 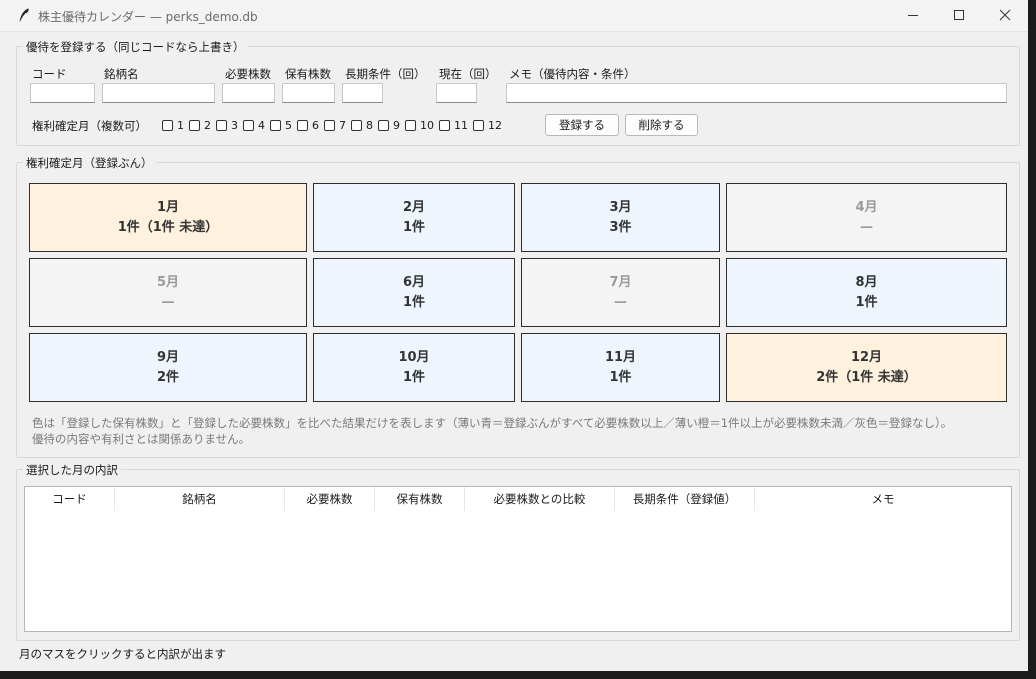 I want to click on month-checkbox-7: 7, so click(x=337, y=125).